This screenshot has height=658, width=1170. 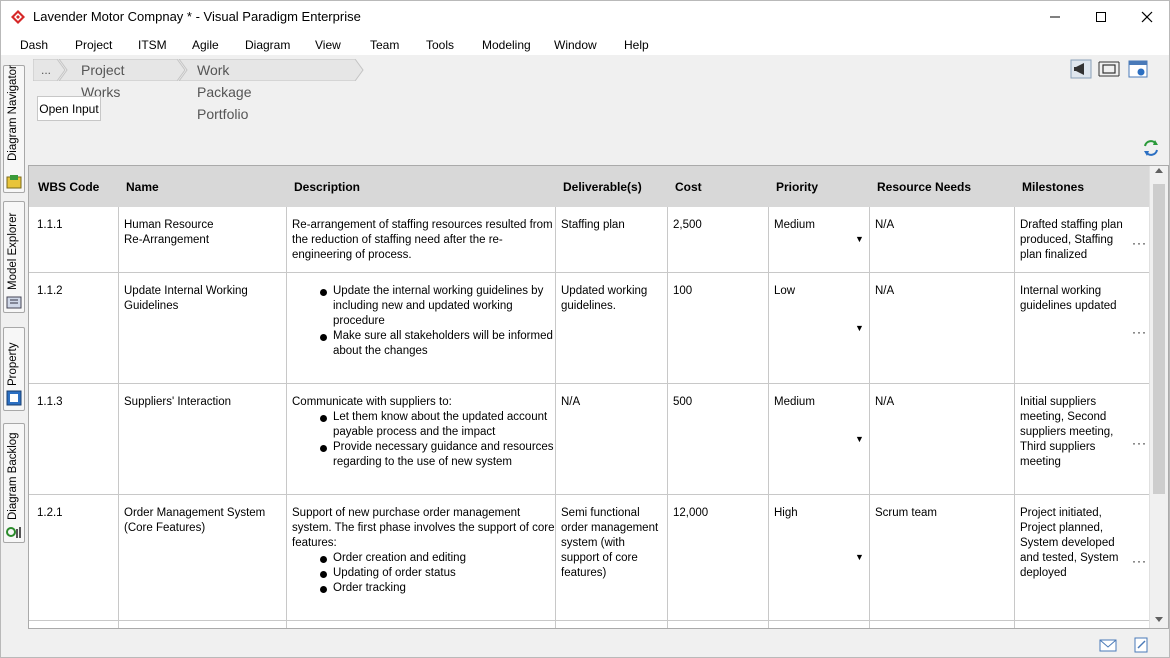 What do you see at coordinates (50, 513) in the screenshot?
I see `cell-wbs-code: 1.2.1` at bounding box center [50, 513].